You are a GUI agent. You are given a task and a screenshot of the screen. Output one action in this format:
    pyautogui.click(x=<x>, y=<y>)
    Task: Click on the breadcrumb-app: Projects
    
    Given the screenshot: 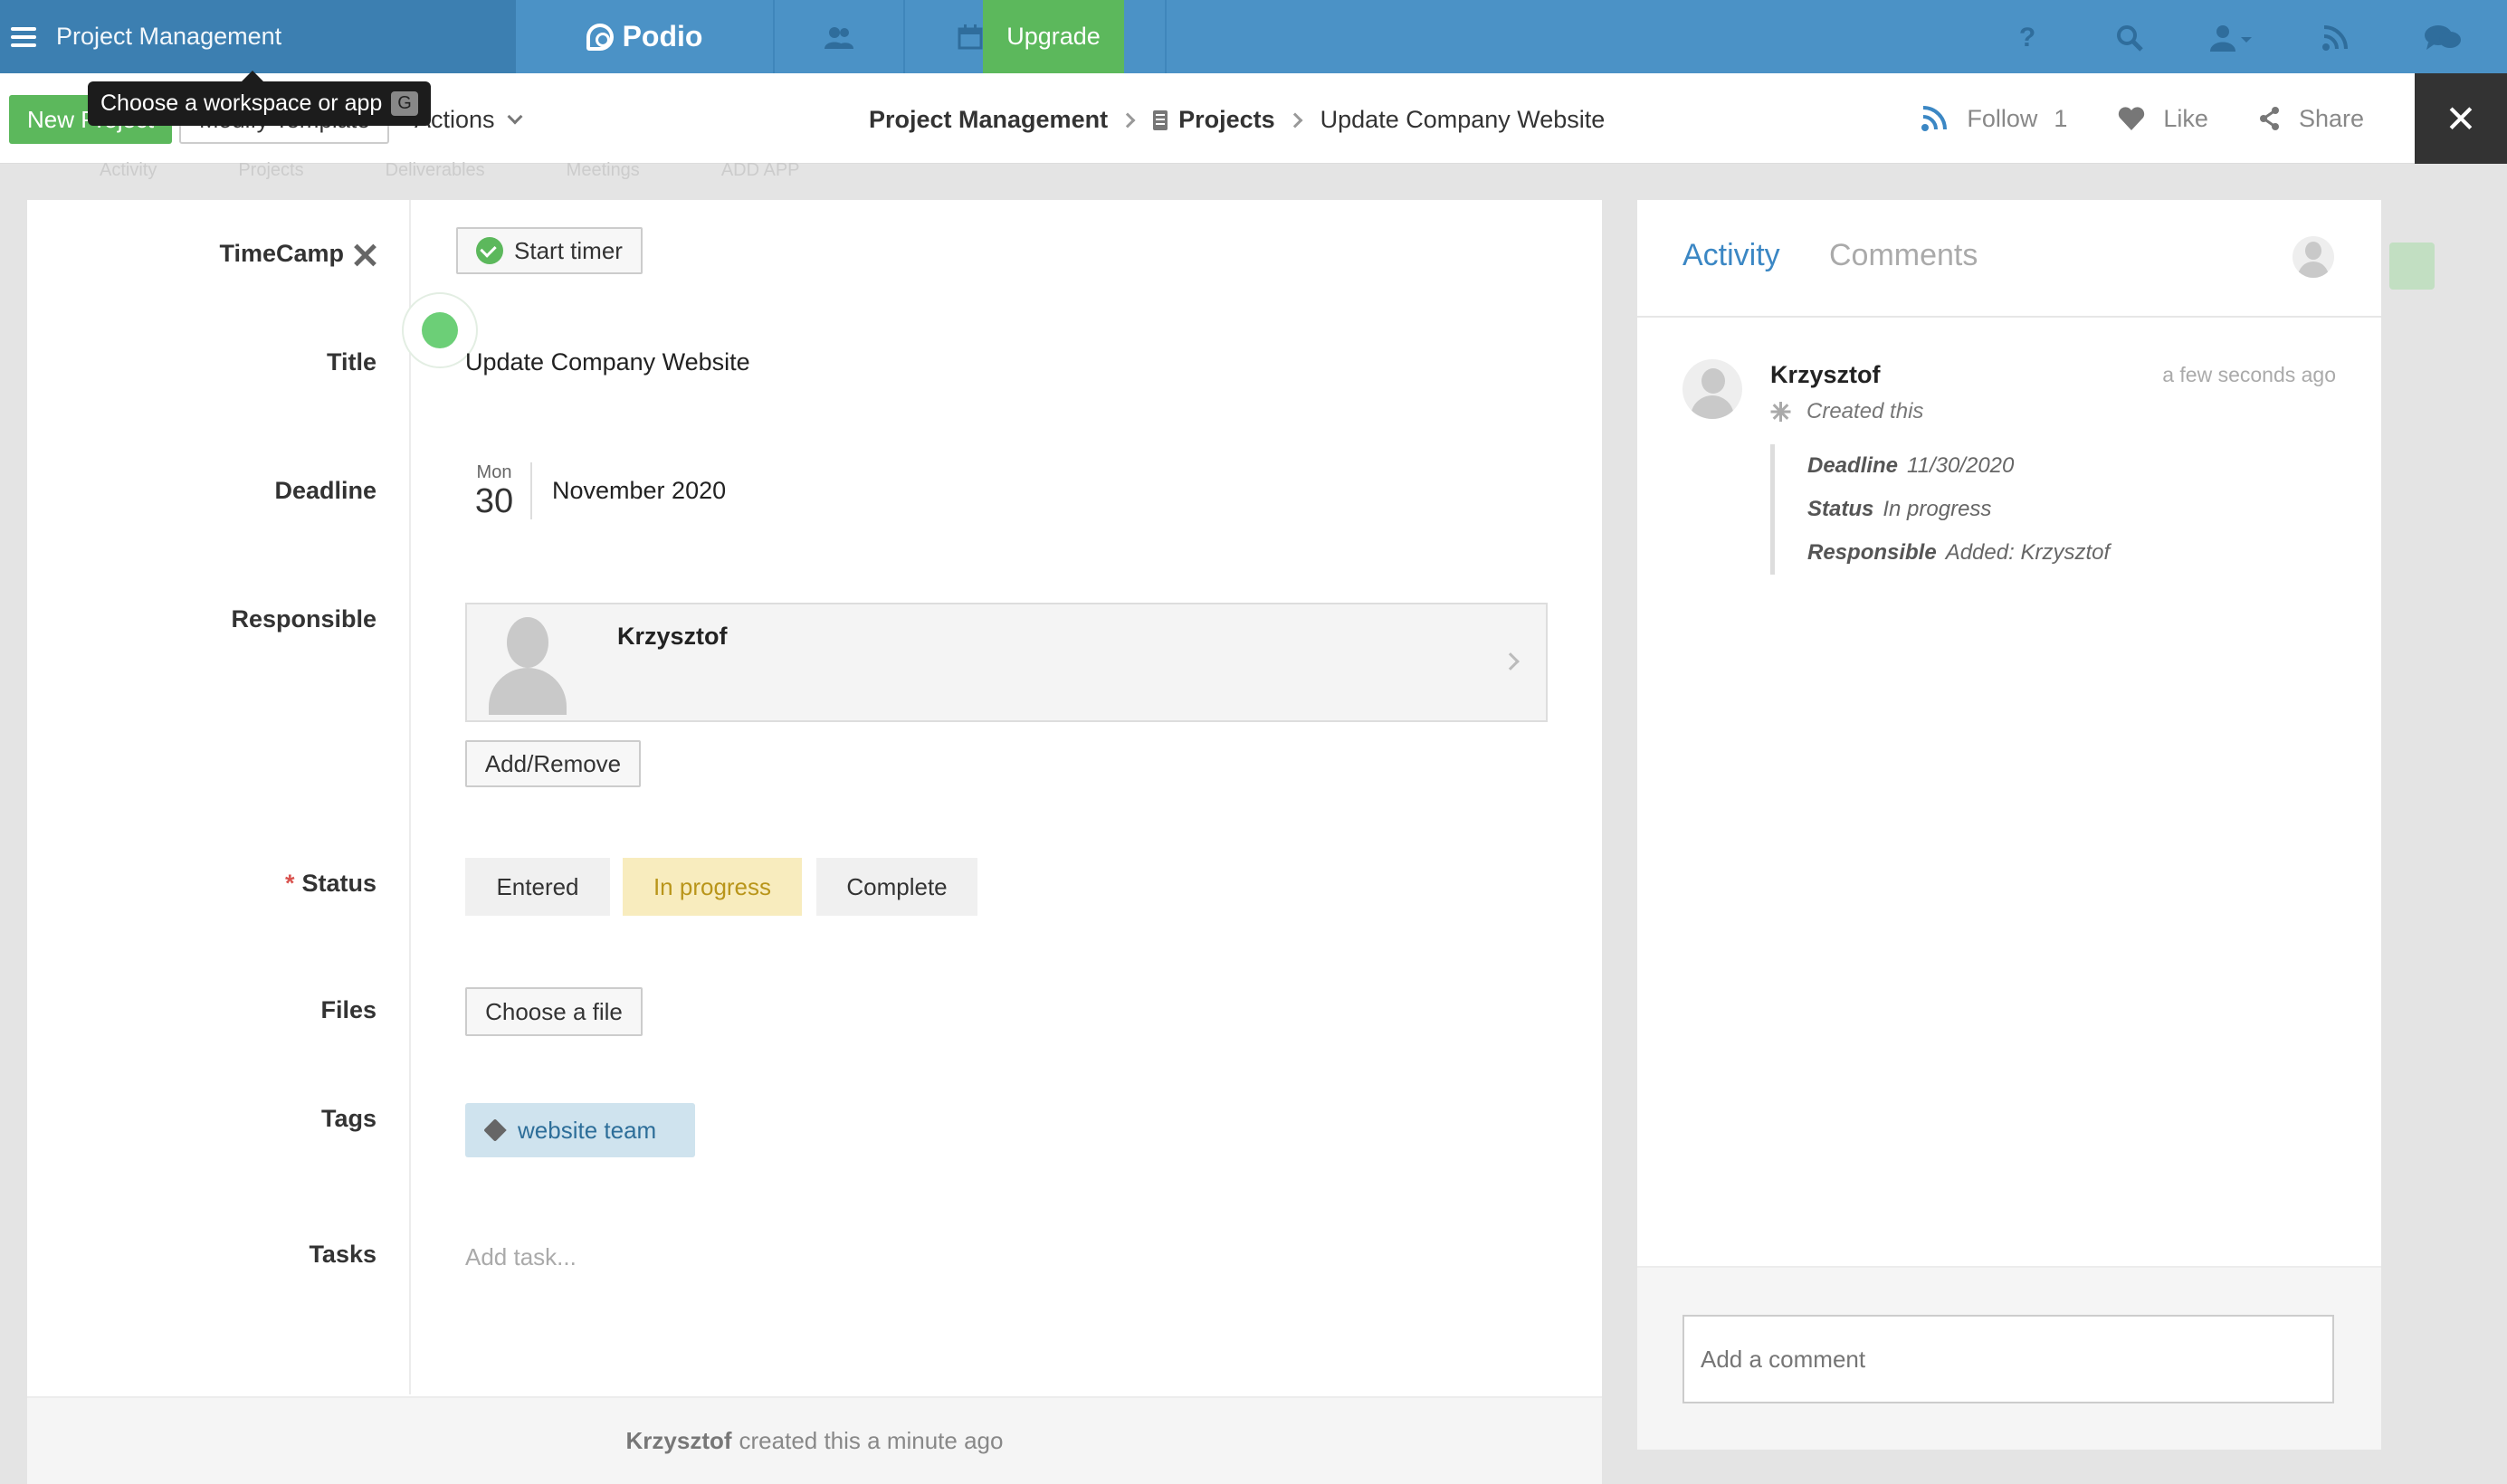 What is the action you would take?
    pyautogui.click(x=1227, y=120)
    